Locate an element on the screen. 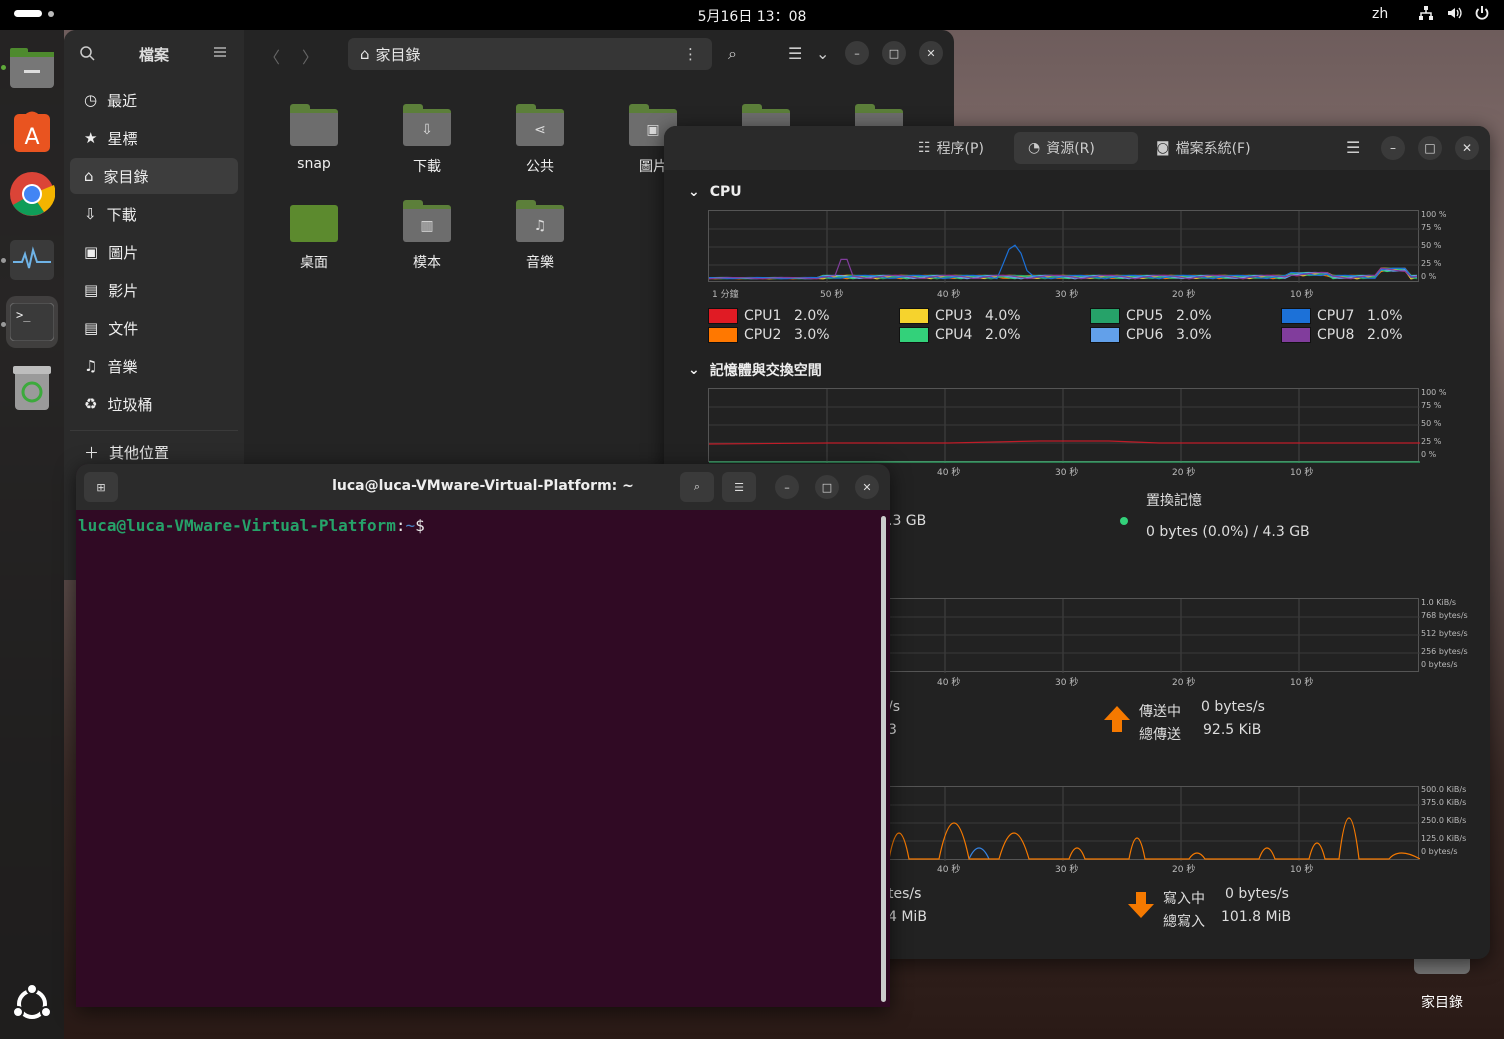  search-icon is located at coordinates (87, 53).